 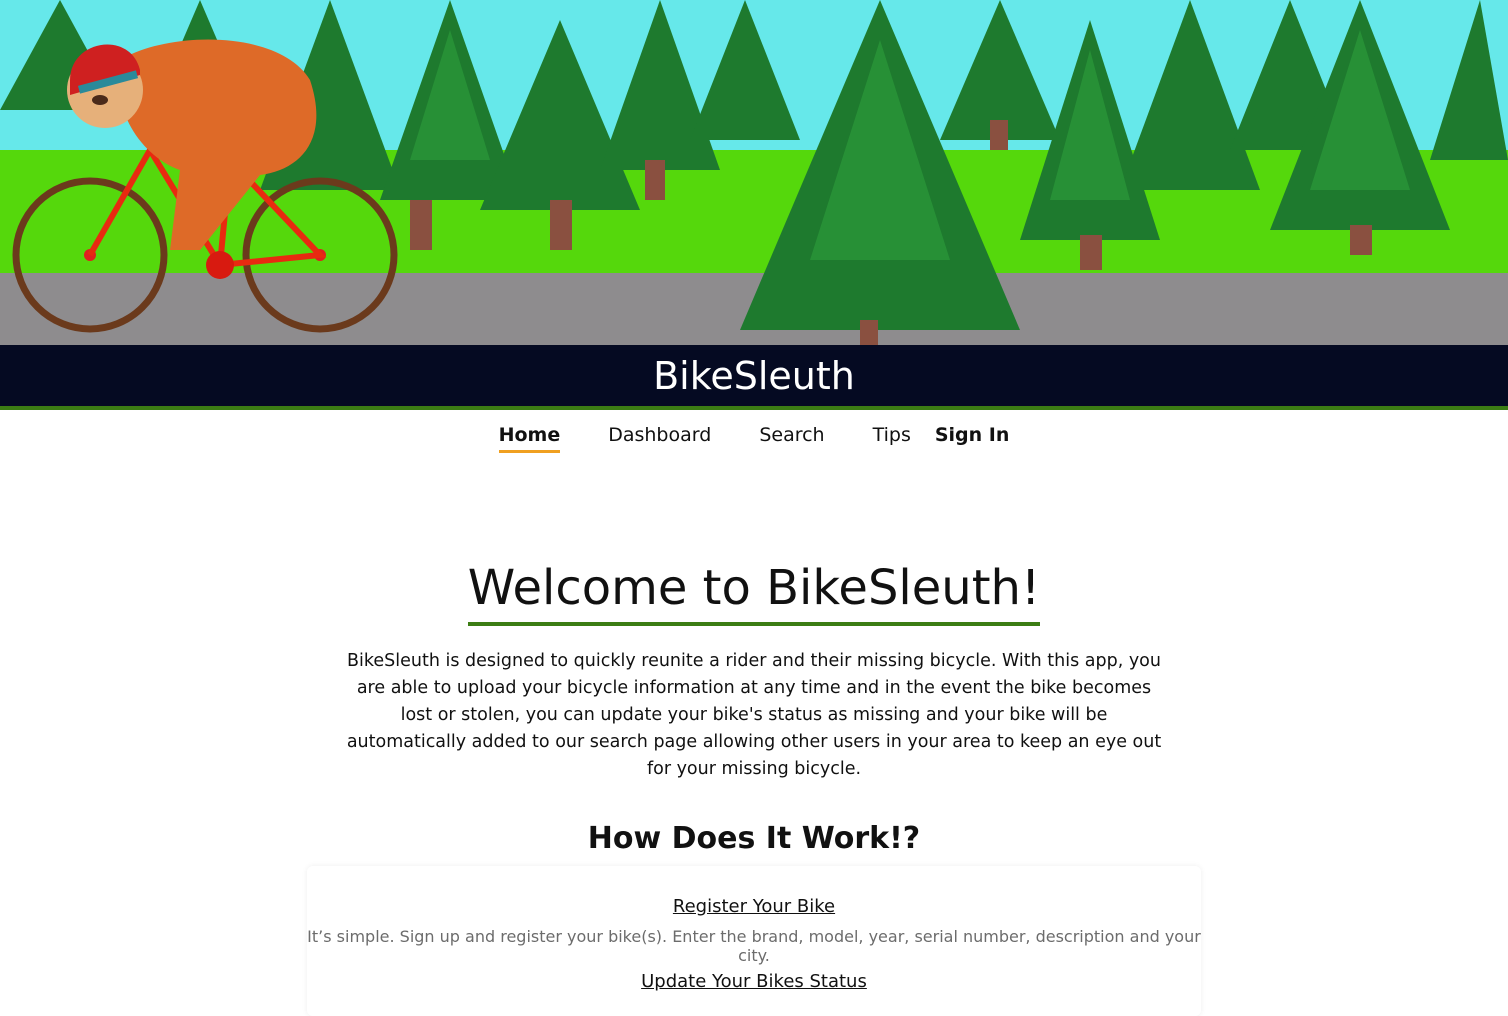 What do you see at coordinates (754, 593) in the screenshot?
I see `welcome-heading: Welcome to BikeSleuth!` at bounding box center [754, 593].